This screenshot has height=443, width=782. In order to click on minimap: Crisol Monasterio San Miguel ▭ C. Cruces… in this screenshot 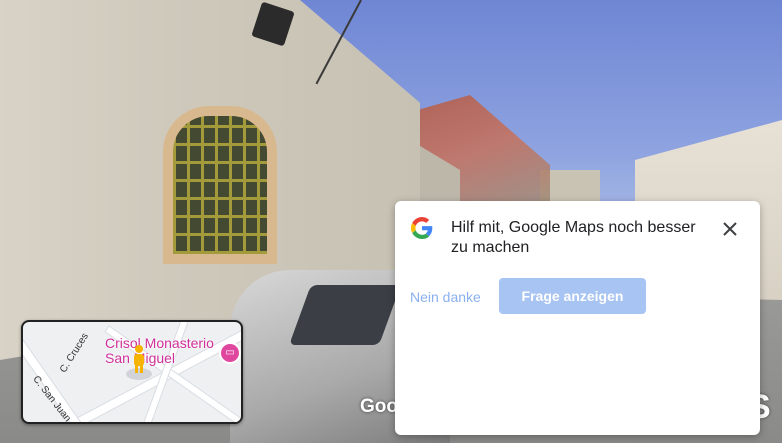, I will do `click(132, 372)`.